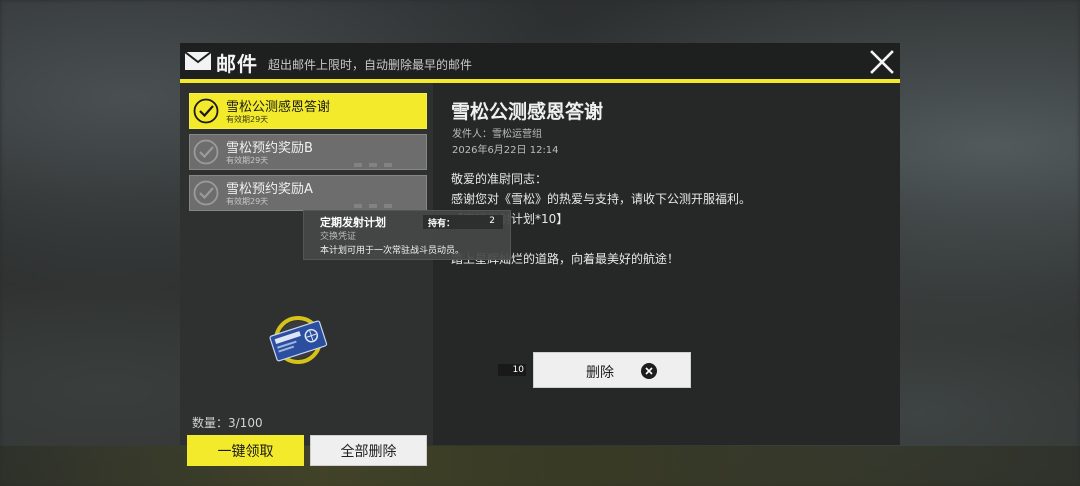 Image resolution: width=1080 pixels, height=486 pixels. I want to click on page-title: 邮件, so click(237, 64).